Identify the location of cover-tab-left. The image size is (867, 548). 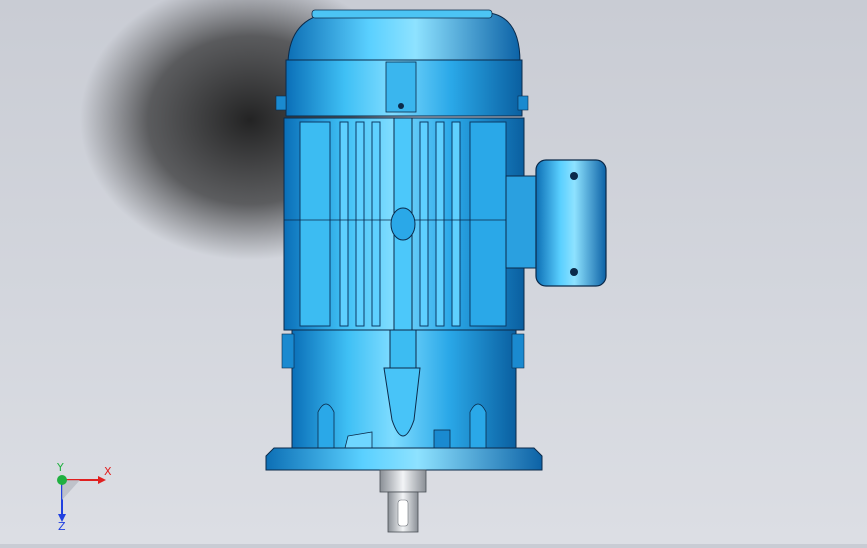
(281, 103).